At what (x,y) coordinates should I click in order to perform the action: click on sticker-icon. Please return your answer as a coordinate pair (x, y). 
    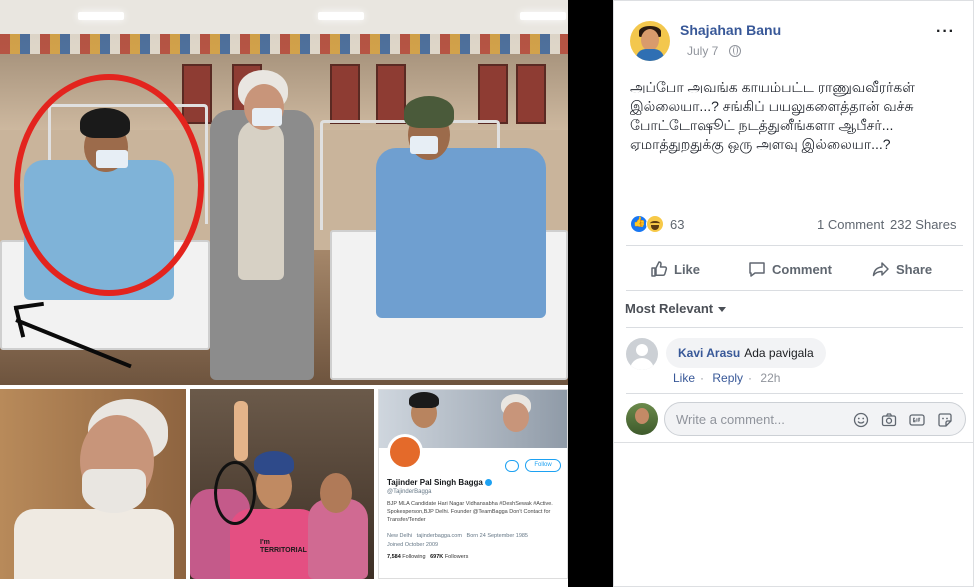
    Looking at the image, I should click on (945, 420).